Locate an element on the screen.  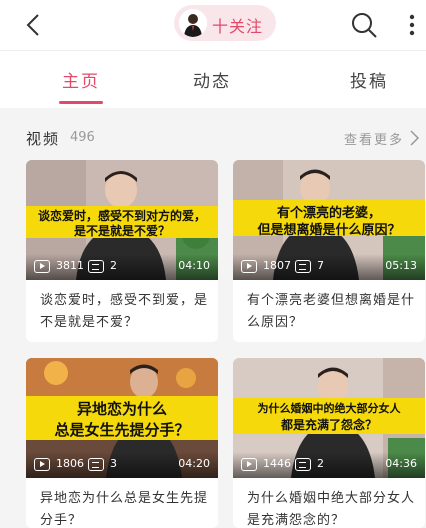
active-tab-indicator is located at coordinates (81, 102).